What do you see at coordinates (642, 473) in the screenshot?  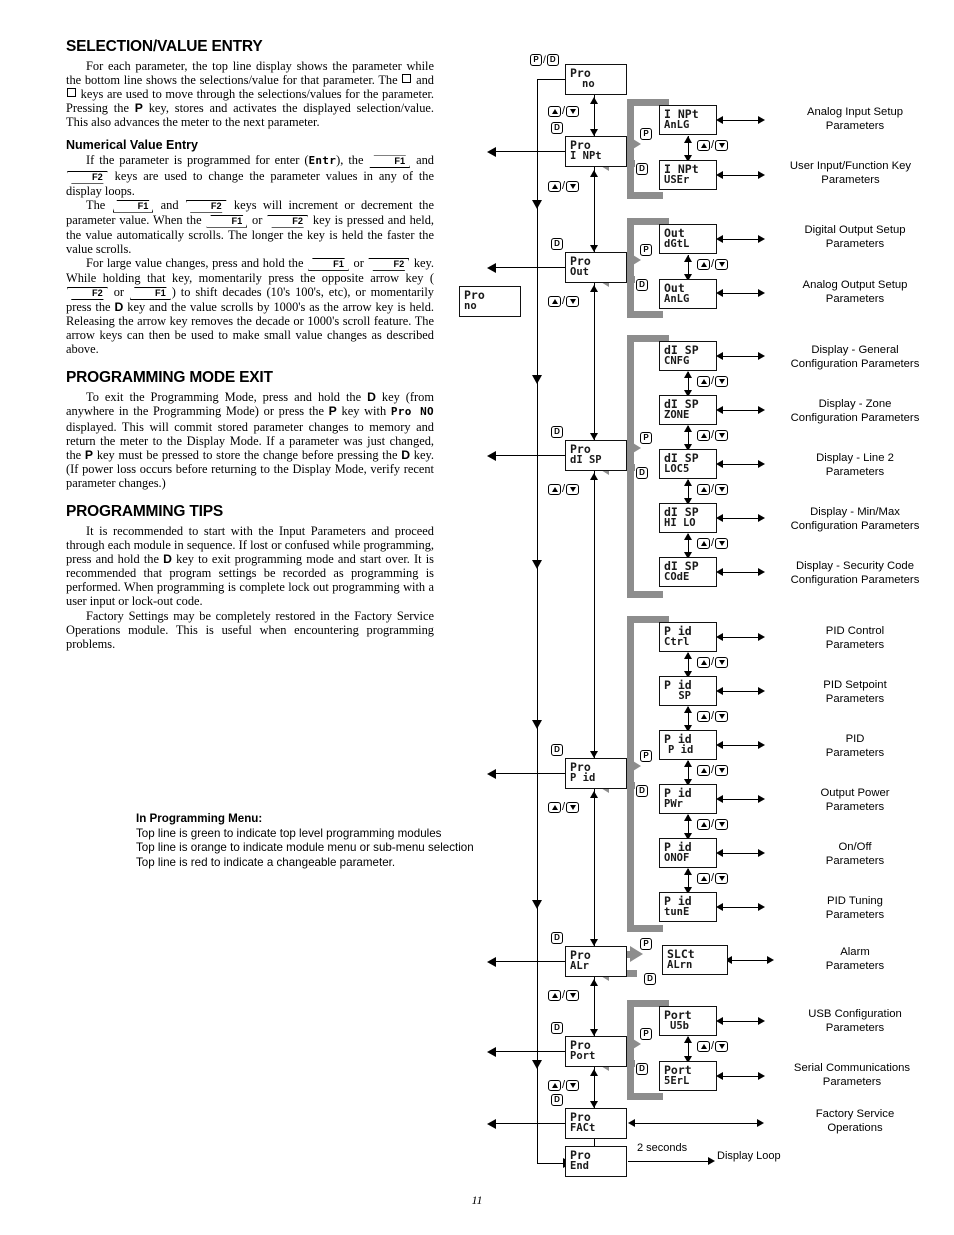 I see `key-d-bubble-disp-sub: D` at bounding box center [642, 473].